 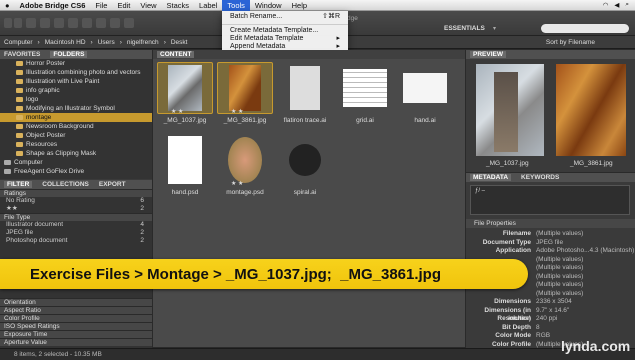 What do you see at coordinates (616, 5) in the screenshot?
I see `volume-icon: ◀` at bounding box center [616, 5].